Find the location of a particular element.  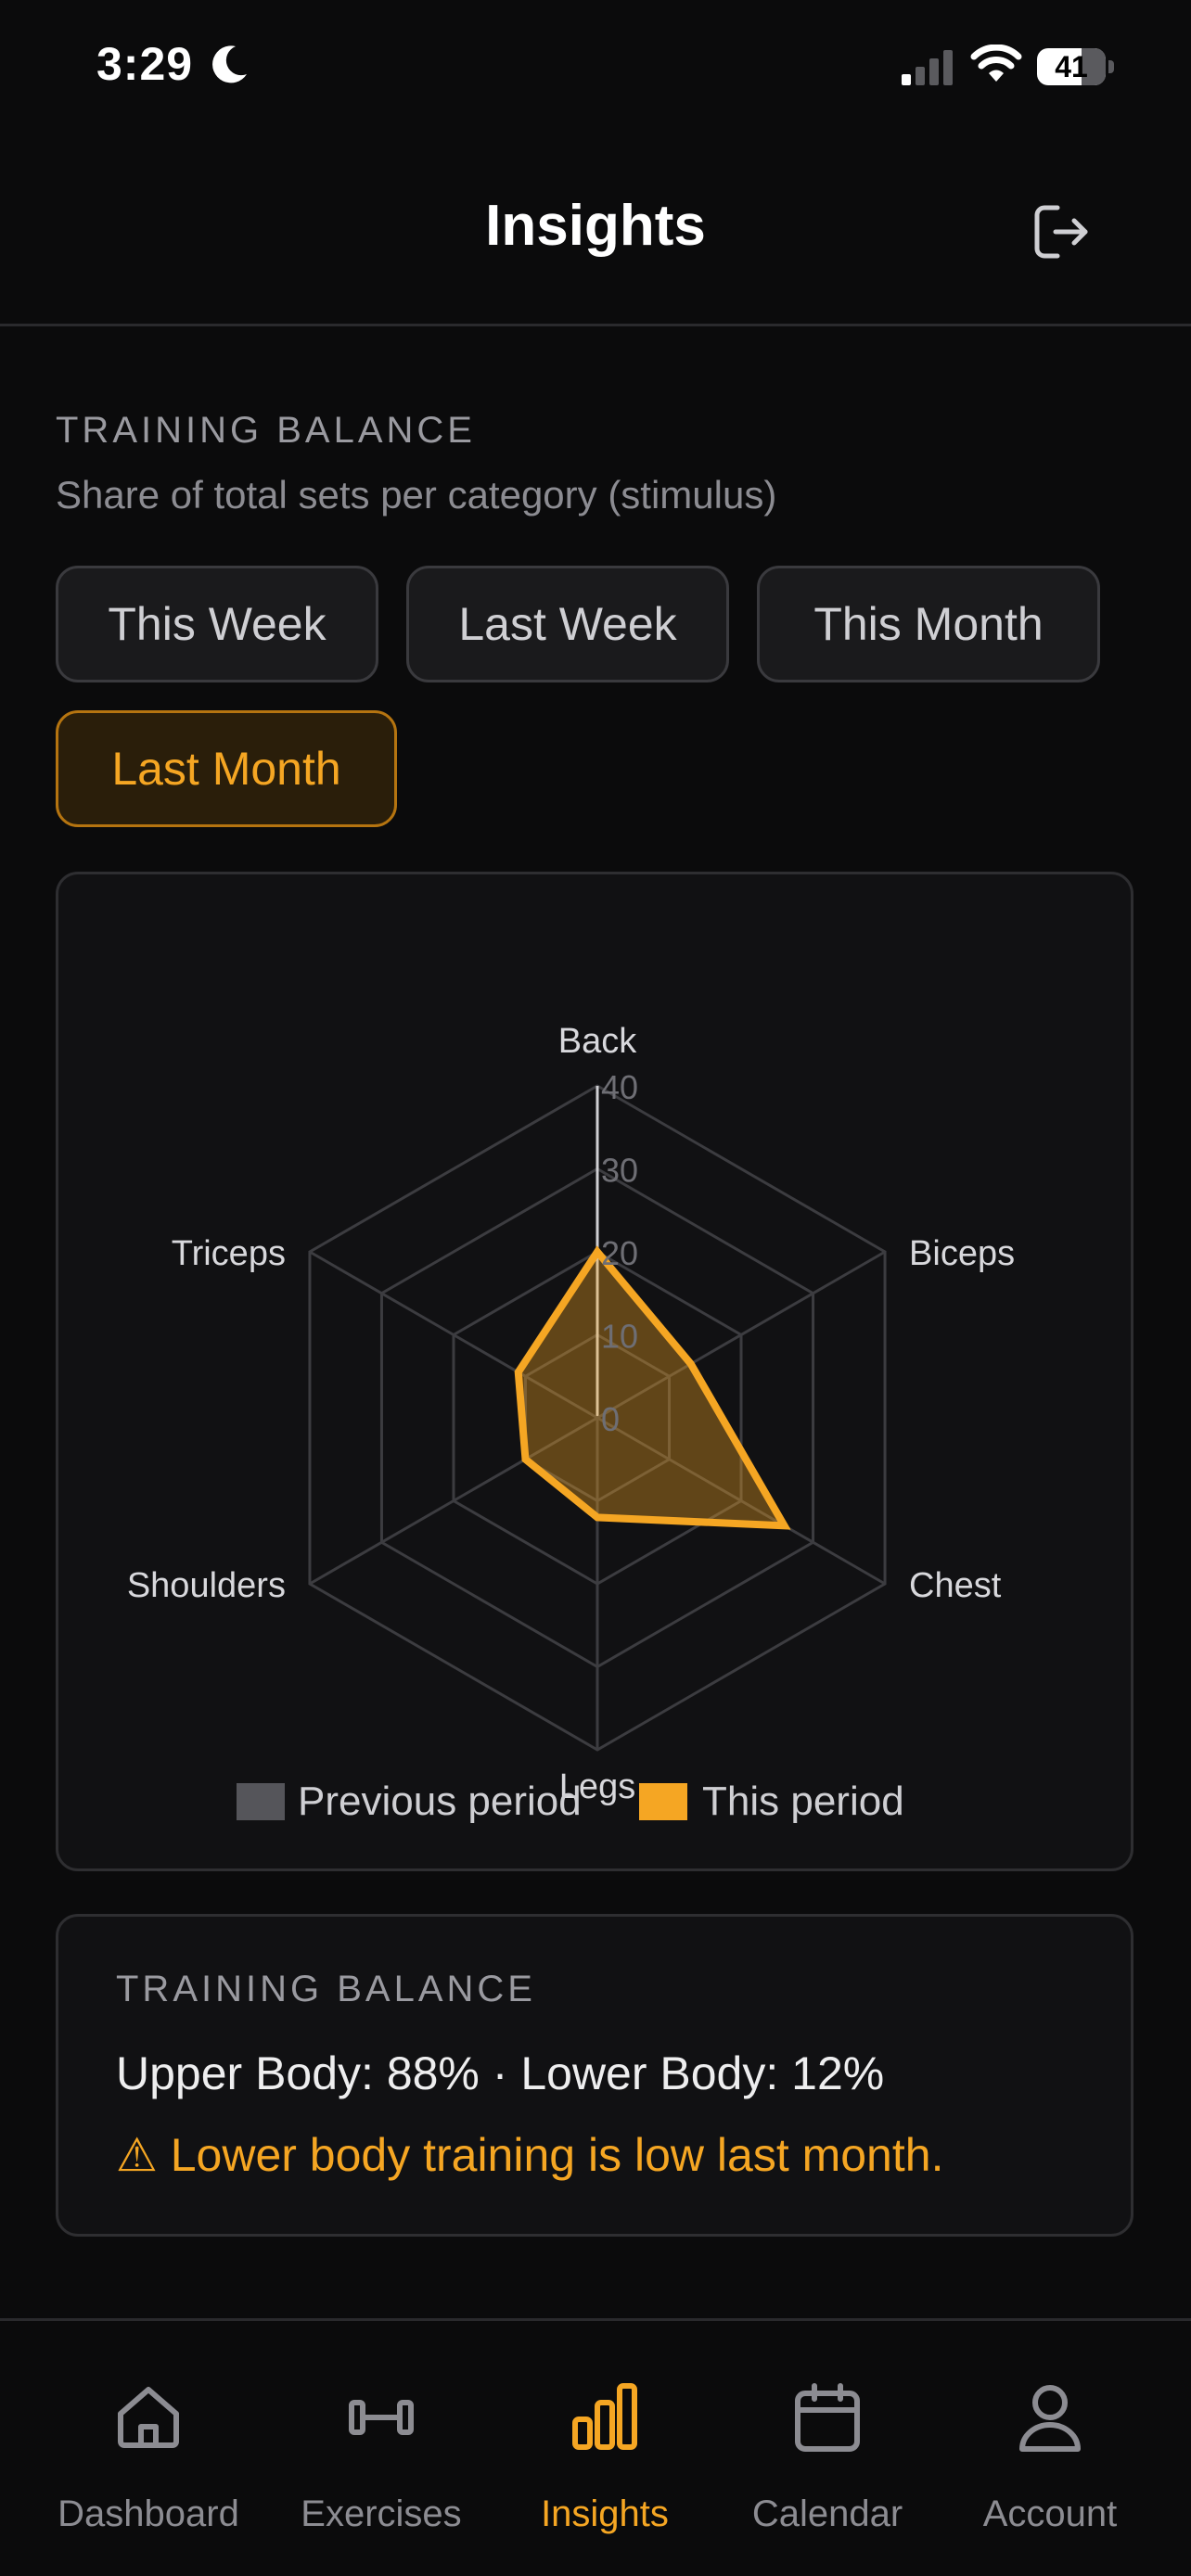

calendar-icon is located at coordinates (827, 2418).